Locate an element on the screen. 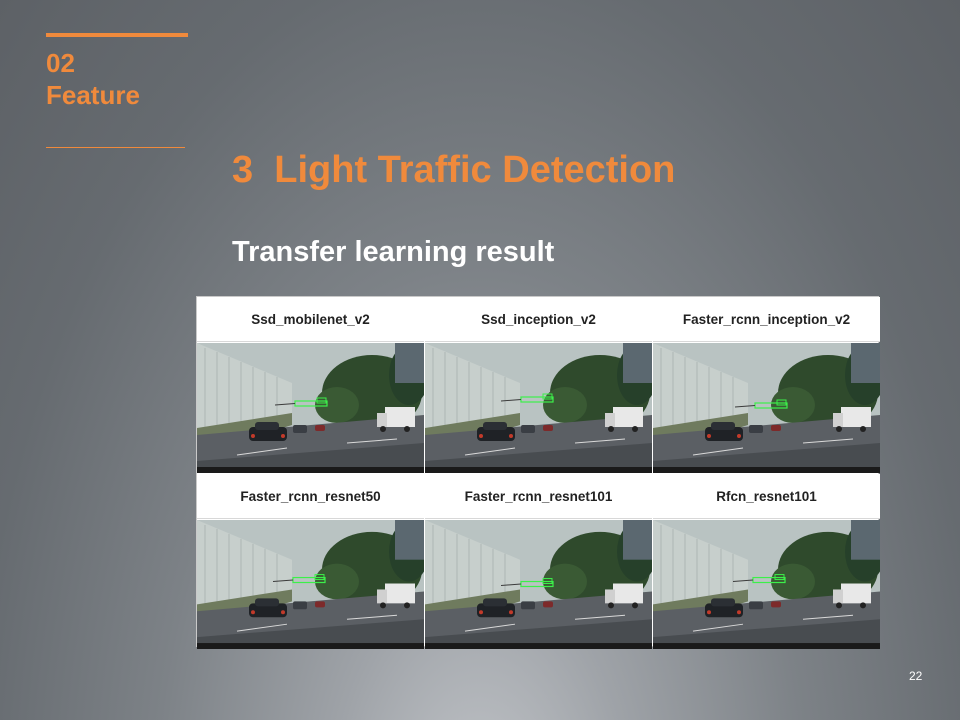 This screenshot has width=960, height=720. model-header: Rfcn_resnet101 is located at coordinates (766, 496).